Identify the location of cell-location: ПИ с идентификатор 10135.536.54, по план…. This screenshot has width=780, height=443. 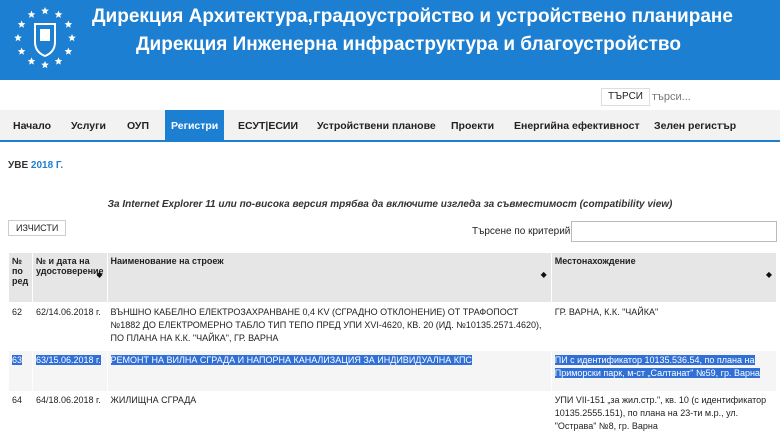
(664, 370).